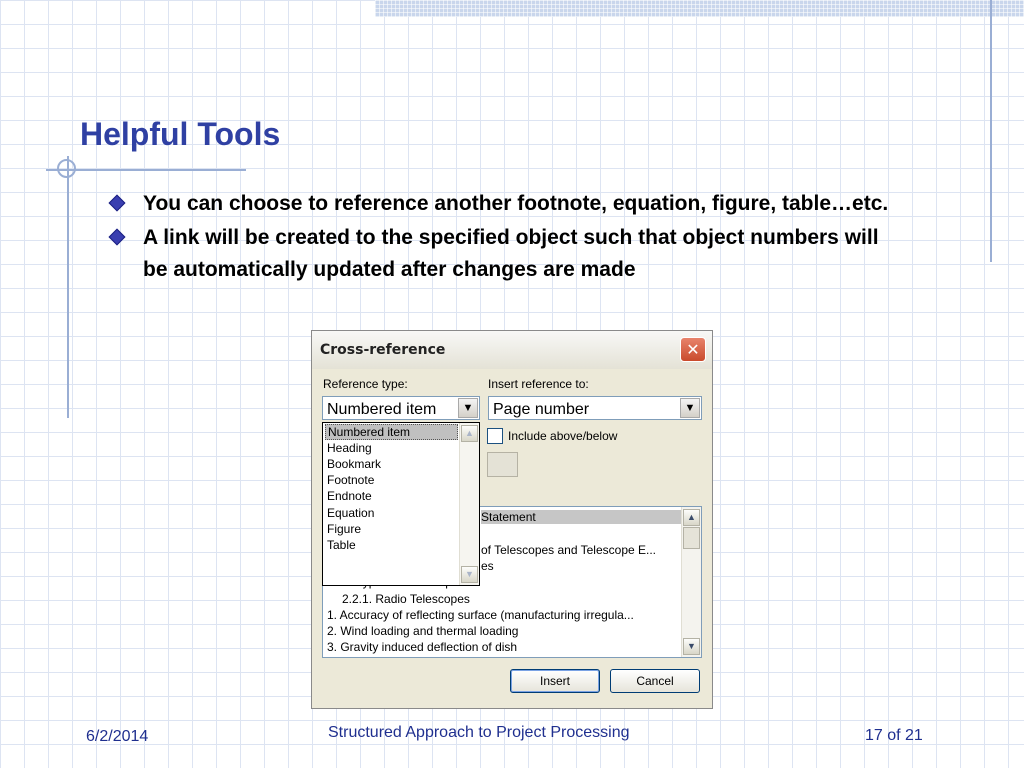 This screenshot has height=768, width=1024. I want to click on decorative-ring-icon, so click(66, 168).